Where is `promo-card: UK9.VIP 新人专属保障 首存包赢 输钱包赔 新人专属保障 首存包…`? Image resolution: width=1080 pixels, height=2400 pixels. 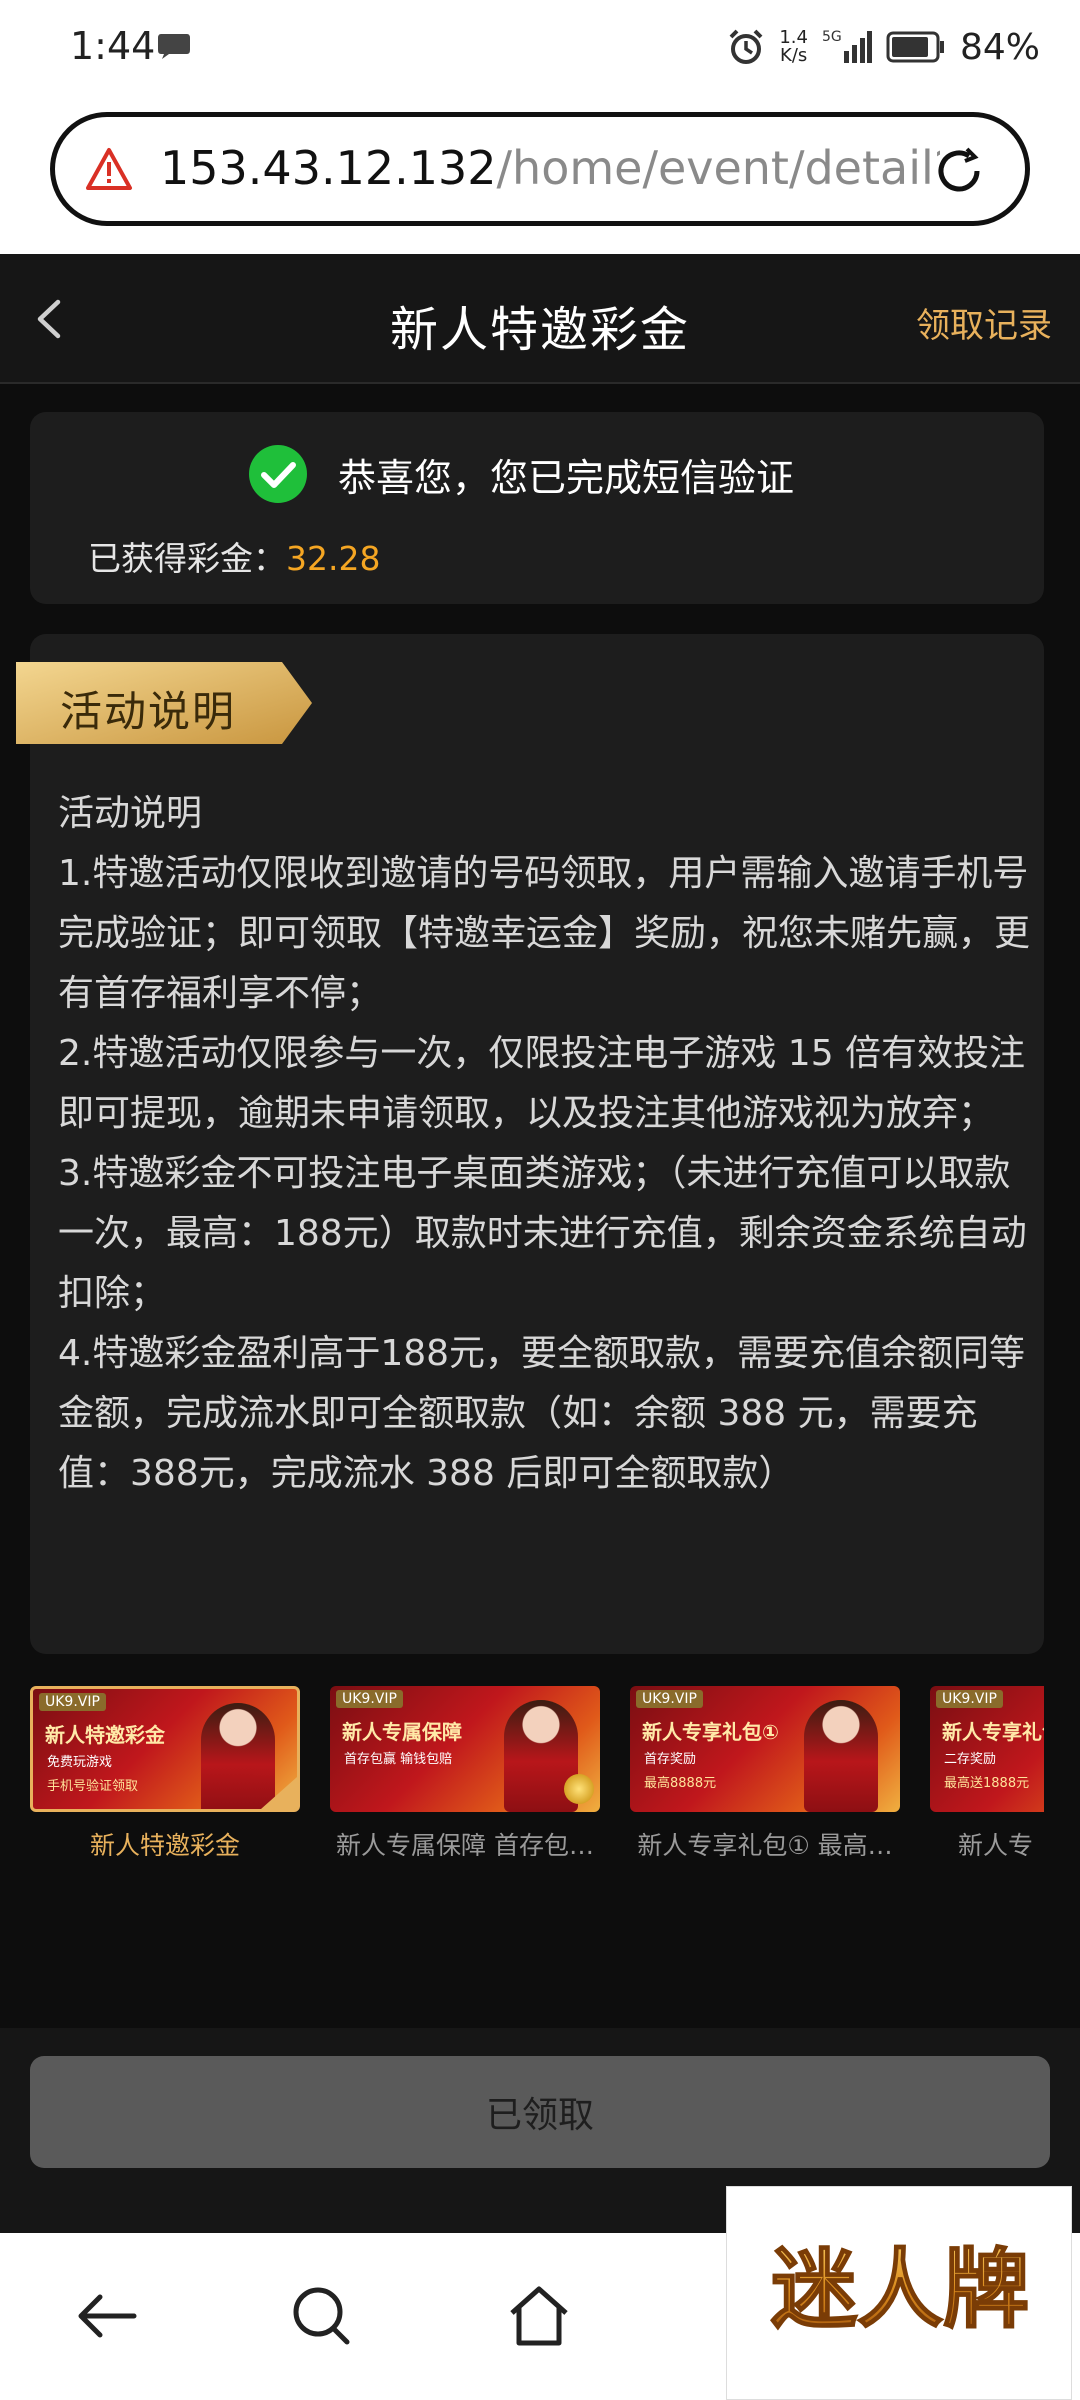 promo-card: UK9.VIP 新人专属保障 首存包赢 输钱包赔 新人专属保障 首存包… is located at coordinates (465, 1771).